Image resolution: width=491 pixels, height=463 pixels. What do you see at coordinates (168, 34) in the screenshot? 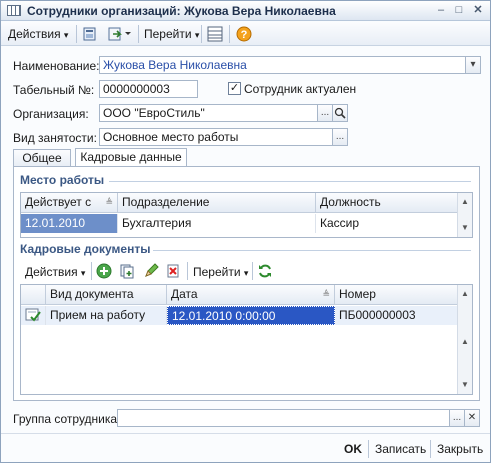
I see `goto-menu-label: Перейти` at bounding box center [168, 34].